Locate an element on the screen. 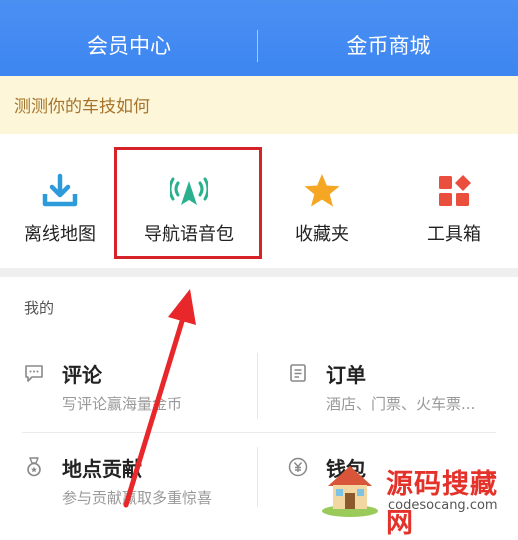  star-icon is located at coordinates (322, 190).